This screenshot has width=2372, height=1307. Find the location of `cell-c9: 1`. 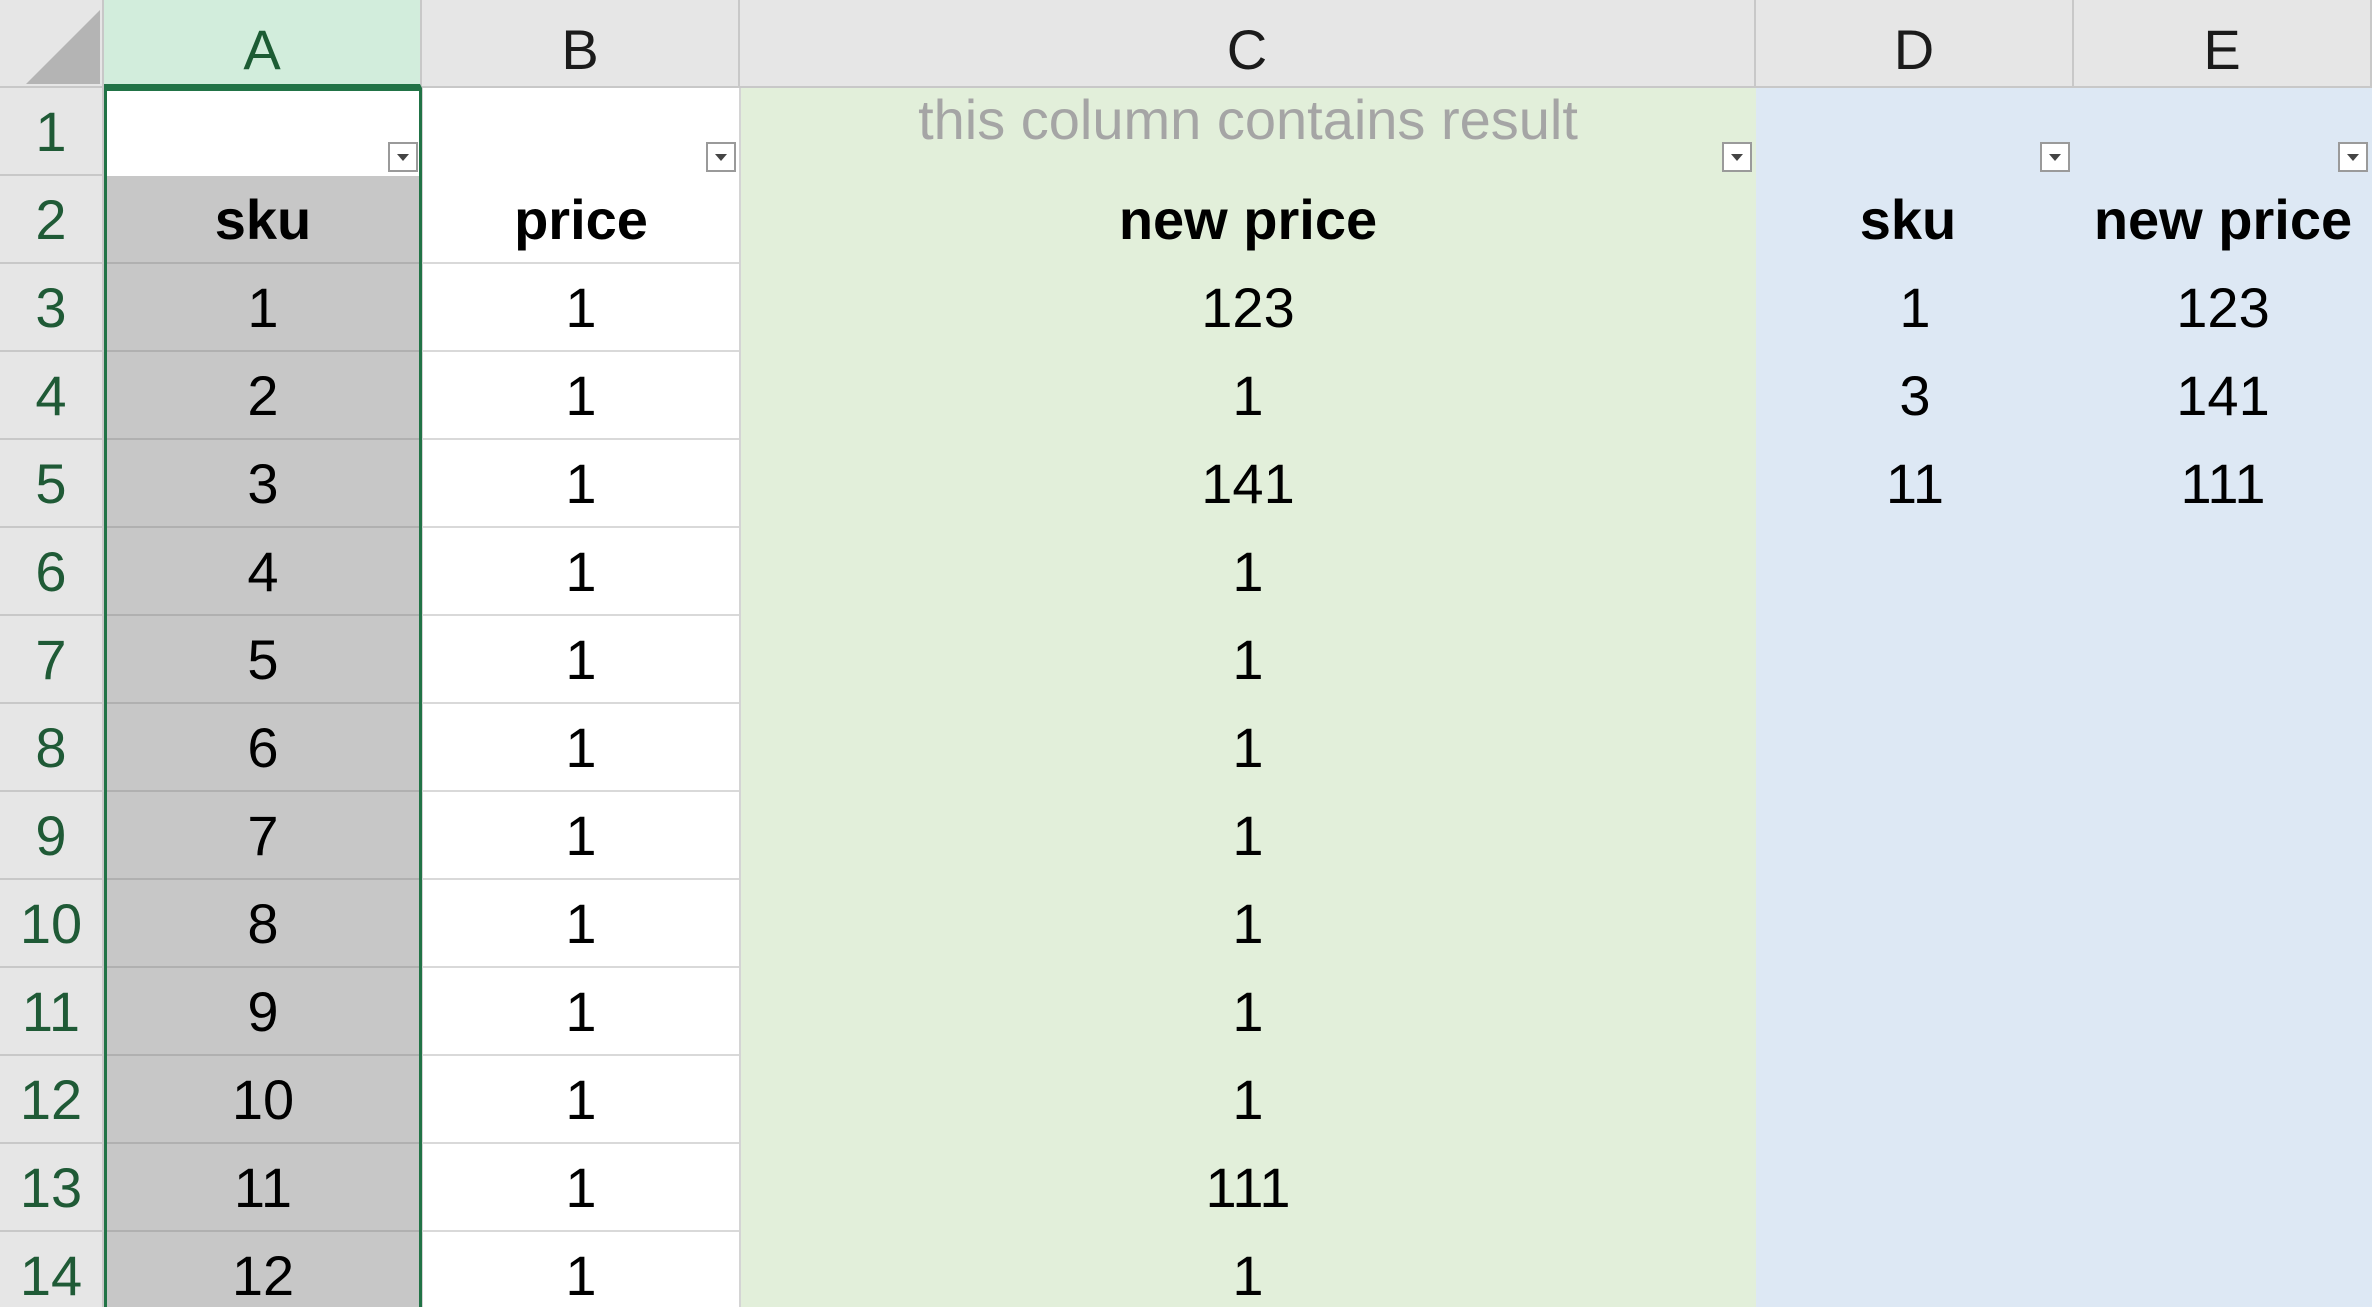

cell-c9: 1 is located at coordinates (1248, 836).